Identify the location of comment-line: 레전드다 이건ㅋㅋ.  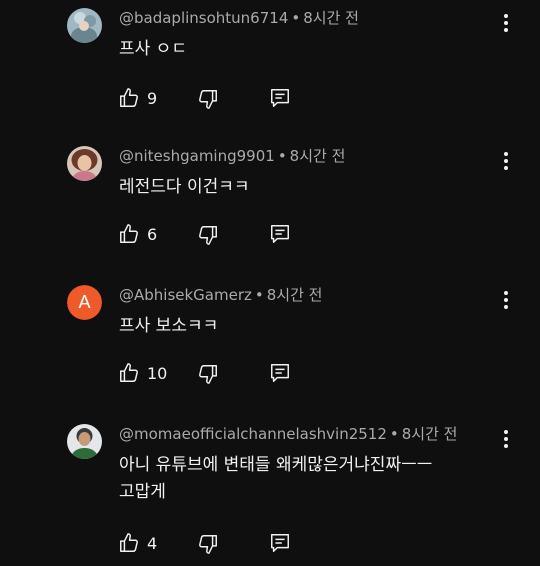
(184, 187).